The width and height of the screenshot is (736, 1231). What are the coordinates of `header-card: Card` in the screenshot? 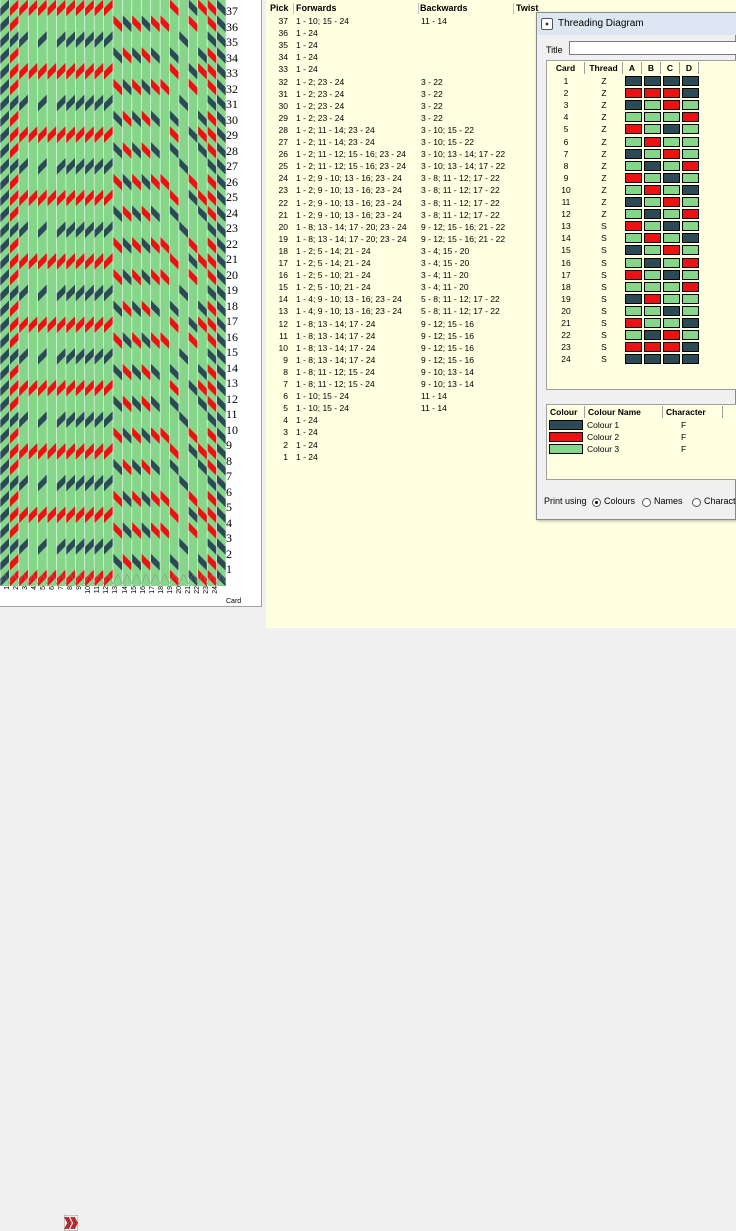 It's located at (566, 68).